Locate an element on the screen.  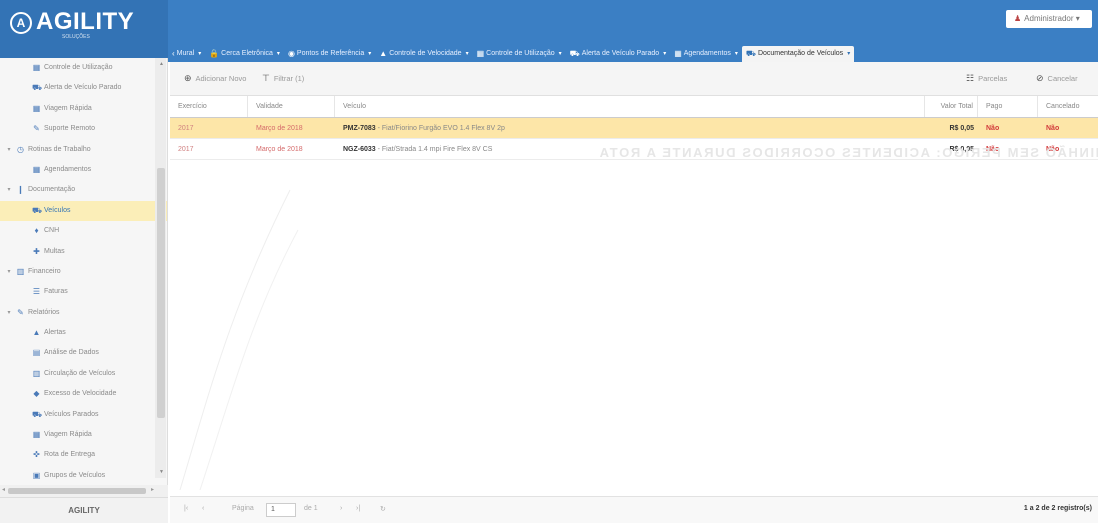
tab-5: ⛟ Alerta de Veículo Parado ▾ is located at coordinates (618, 54).